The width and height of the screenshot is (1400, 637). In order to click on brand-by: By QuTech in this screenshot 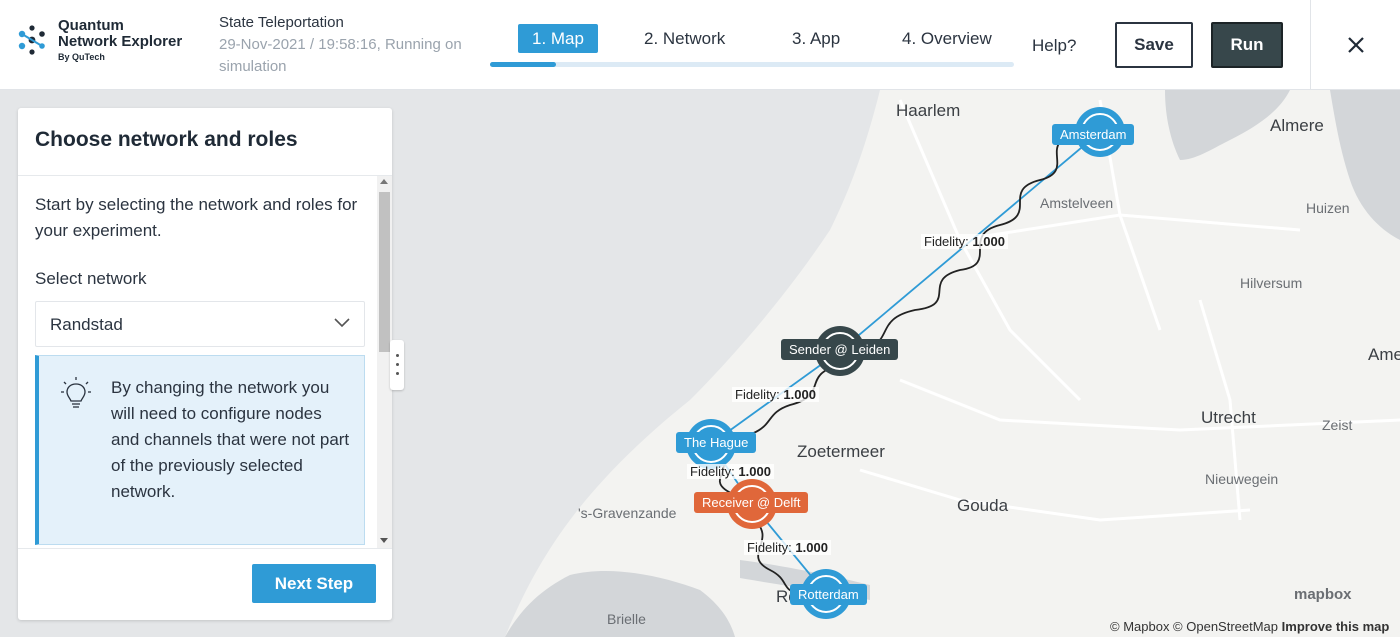, I will do `click(81, 57)`.